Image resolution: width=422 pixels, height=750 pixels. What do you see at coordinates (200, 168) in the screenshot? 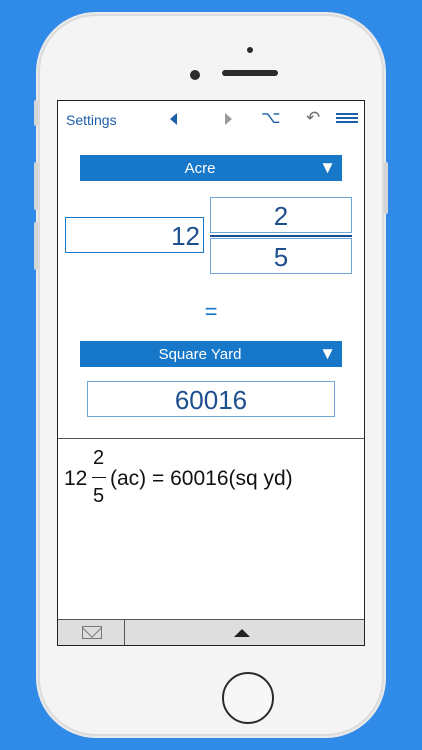
I see `from-unit-label: Acre` at bounding box center [200, 168].